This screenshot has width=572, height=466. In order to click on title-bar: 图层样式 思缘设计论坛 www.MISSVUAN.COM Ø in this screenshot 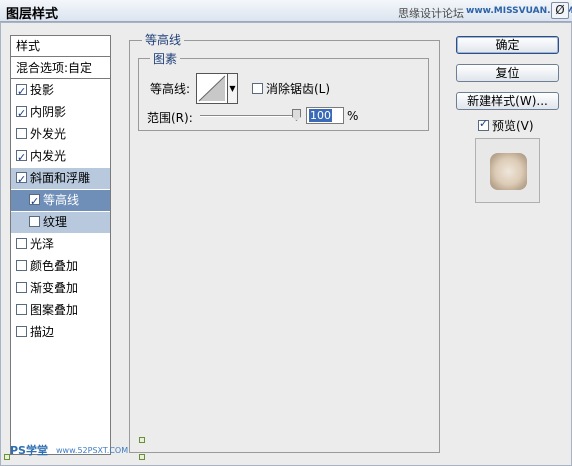, I will do `click(286, 11)`.